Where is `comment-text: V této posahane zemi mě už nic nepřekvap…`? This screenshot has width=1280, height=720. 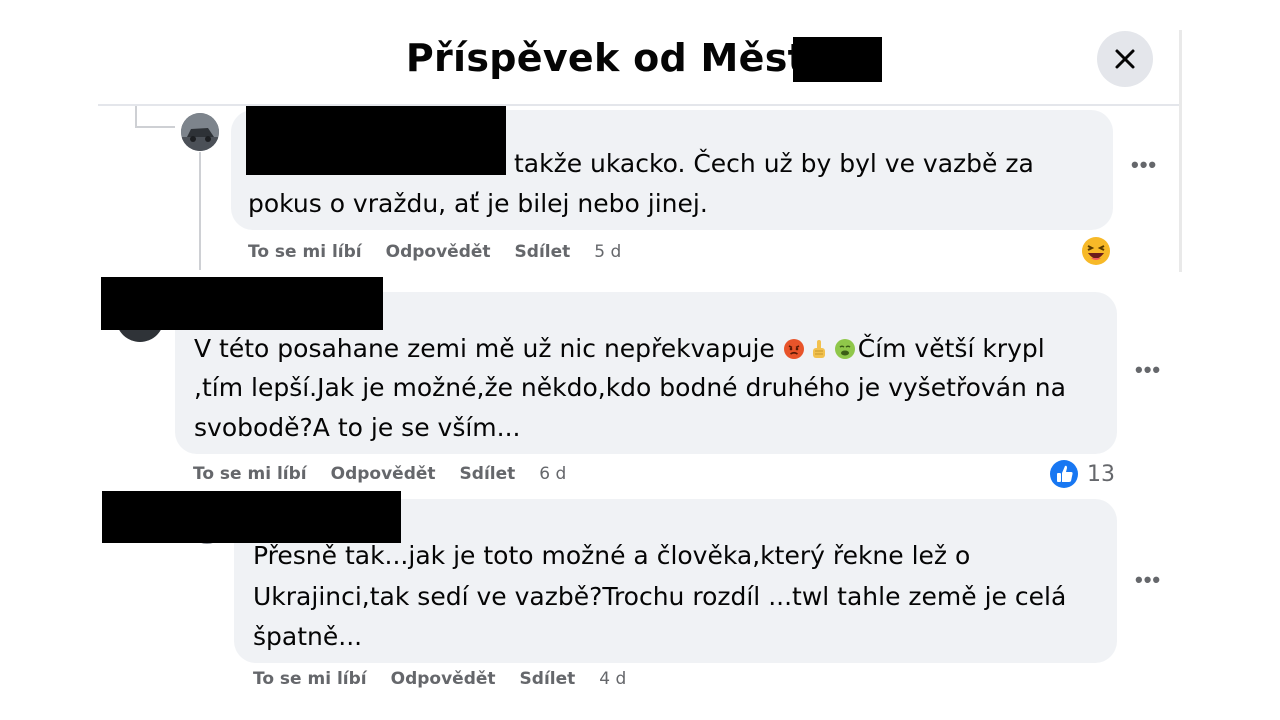
comment-text: V této posahane zemi mě už nic nepřekvap… is located at coordinates (619, 348).